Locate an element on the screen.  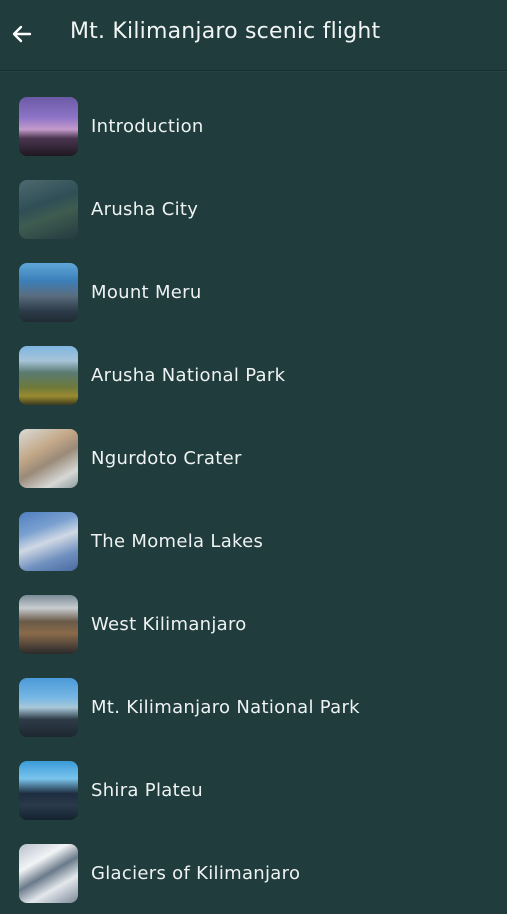
list-item: Arusha National Park is located at coordinates (253, 374).